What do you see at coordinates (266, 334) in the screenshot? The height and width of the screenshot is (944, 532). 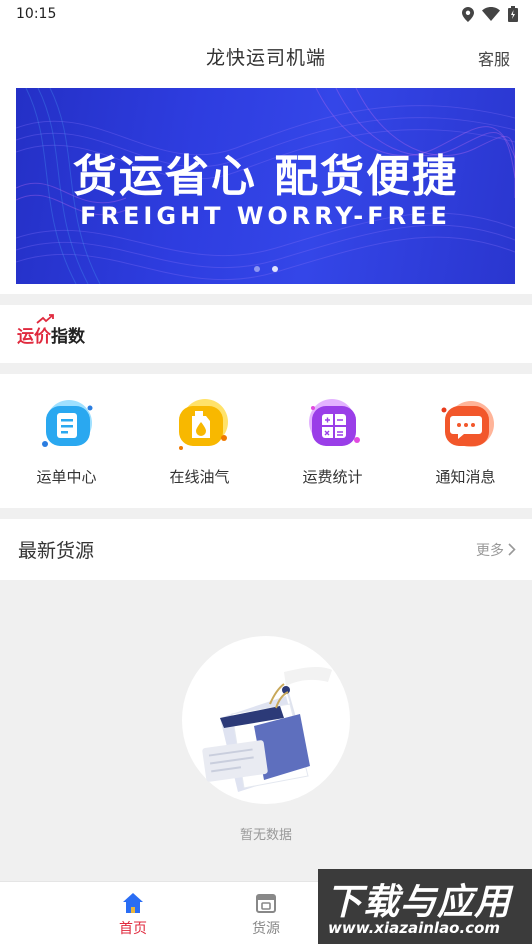 I see `price-index-card: 运价 指数` at bounding box center [266, 334].